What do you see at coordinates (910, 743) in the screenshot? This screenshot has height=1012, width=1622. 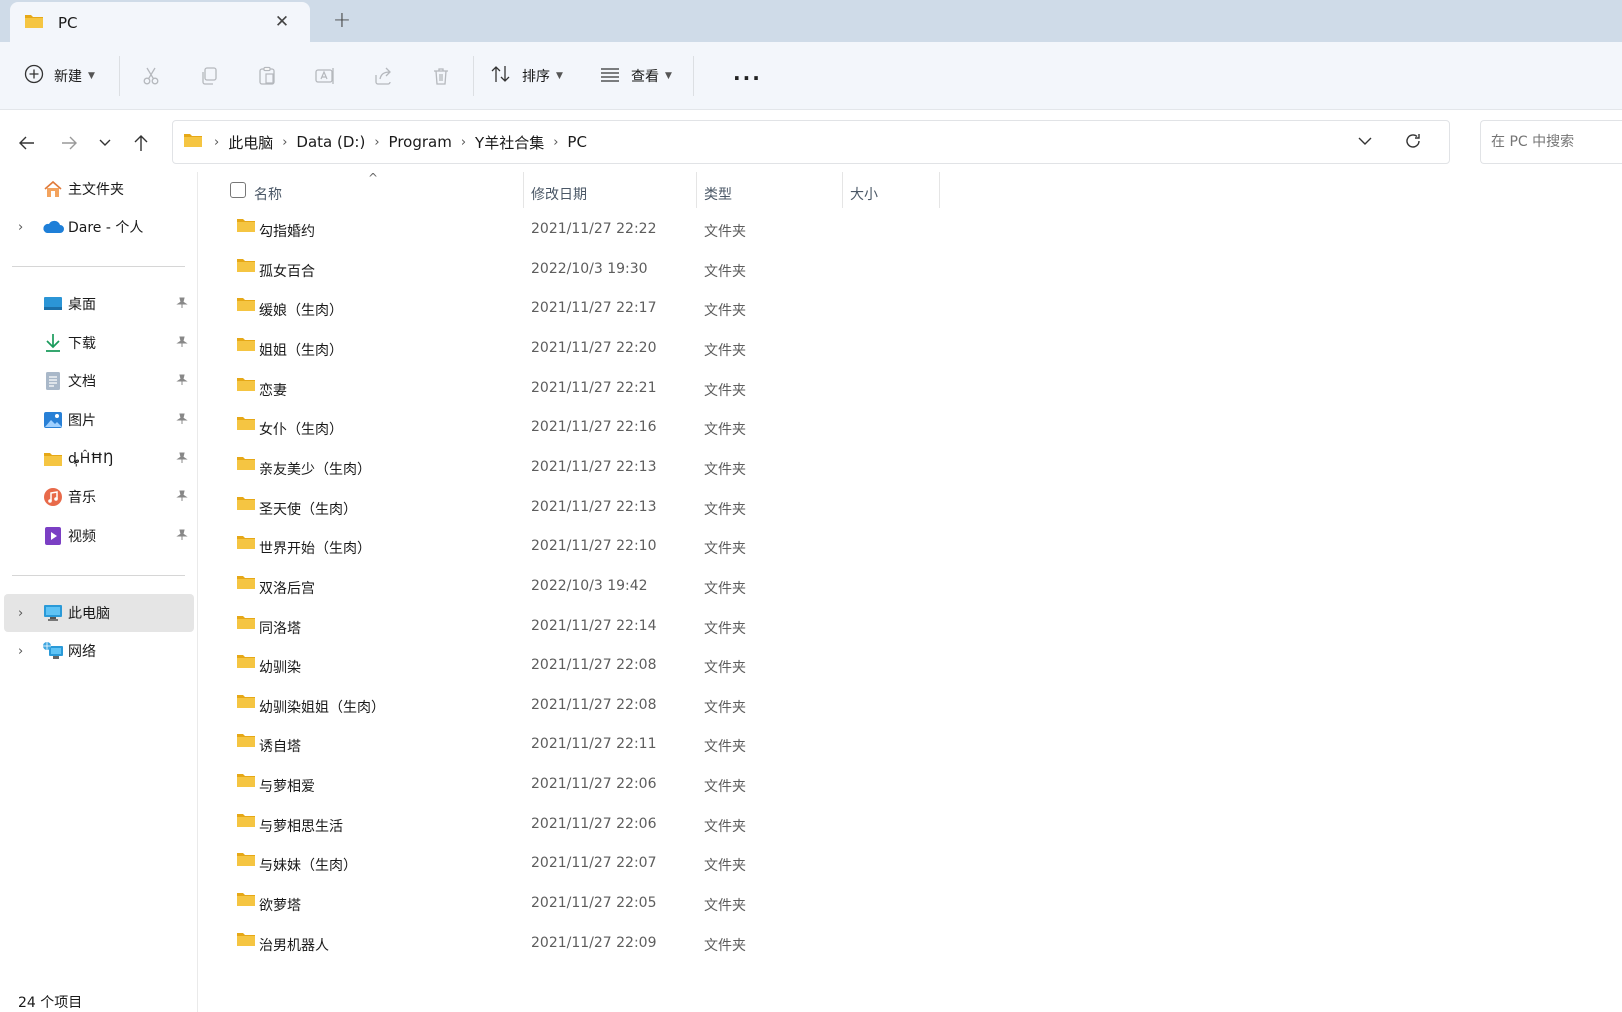 I see `file-row: 诱自塔 2021/11/27 22:11 文件夹` at bounding box center [910, 743].